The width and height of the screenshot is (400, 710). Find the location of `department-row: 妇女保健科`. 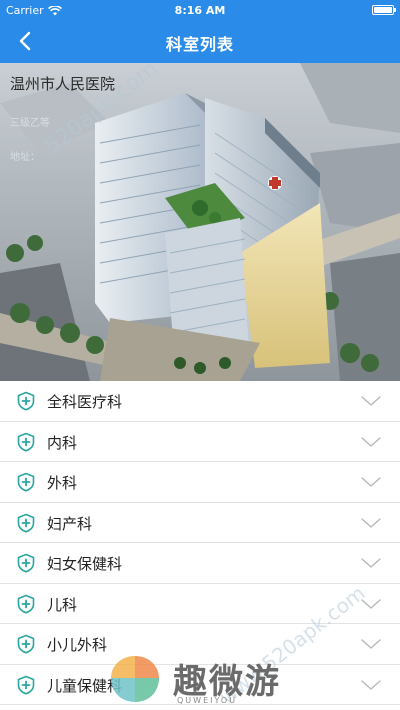

department-row: 妇女保健科 is located at coordinates (200, 563).